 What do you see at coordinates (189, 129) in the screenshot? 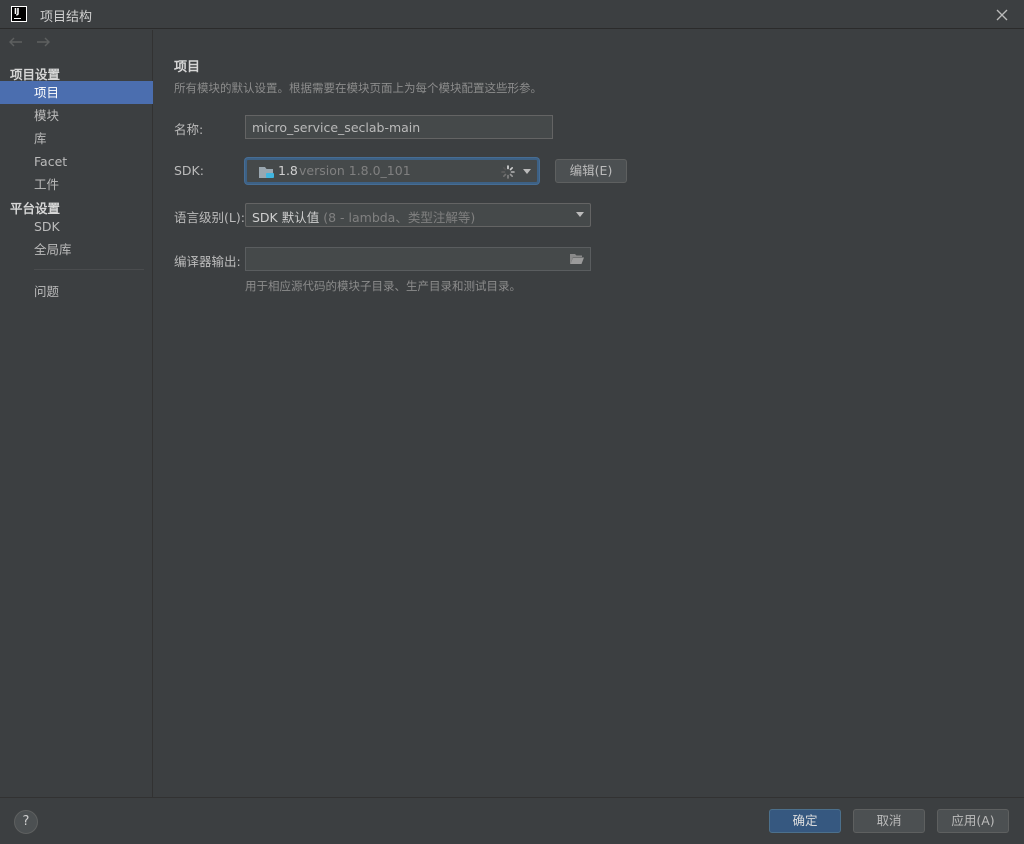
I see `name-label: 名称:` at bounding box center [189, 129].